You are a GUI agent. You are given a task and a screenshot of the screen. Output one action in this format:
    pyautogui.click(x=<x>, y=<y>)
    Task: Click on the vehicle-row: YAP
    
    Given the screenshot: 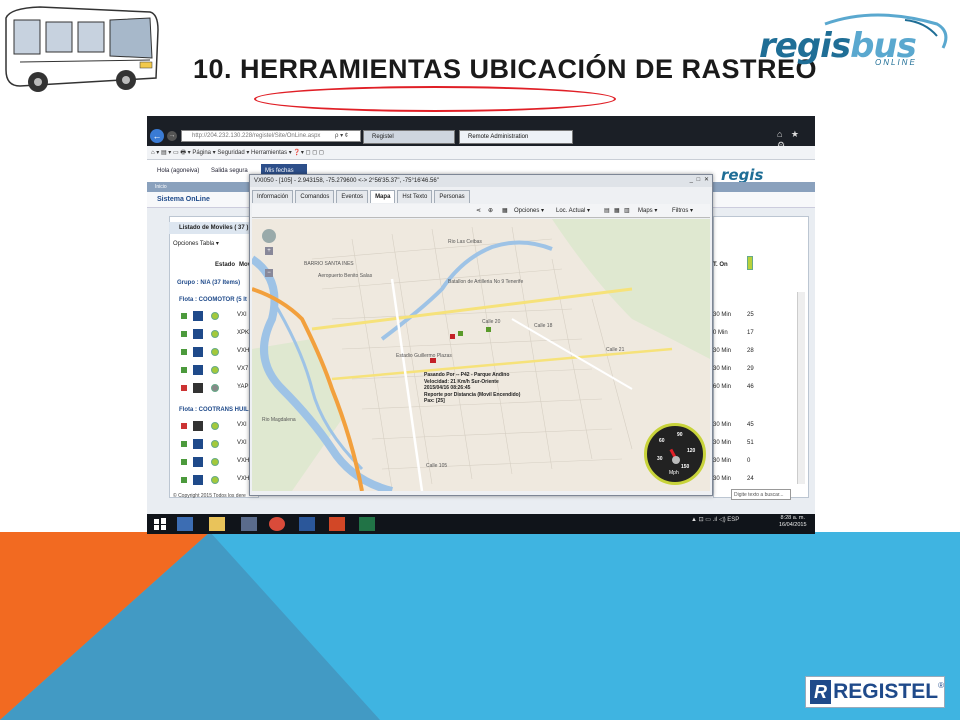 What is the action you would take?
    pyautogui.click(x=219, y=389)
    